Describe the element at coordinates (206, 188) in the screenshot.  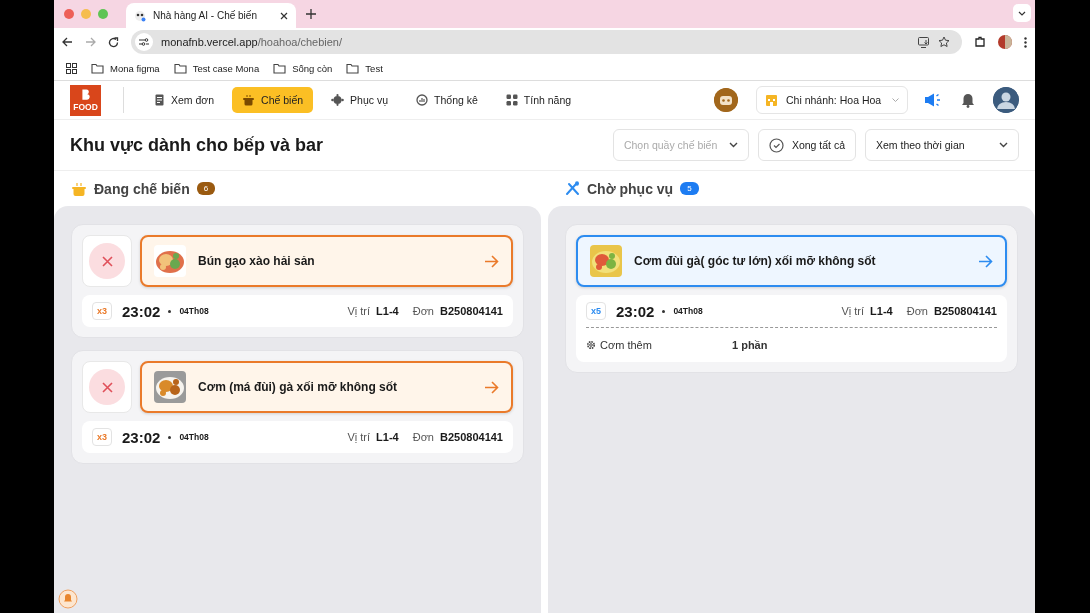
I see `count-badge: 6` at that location.